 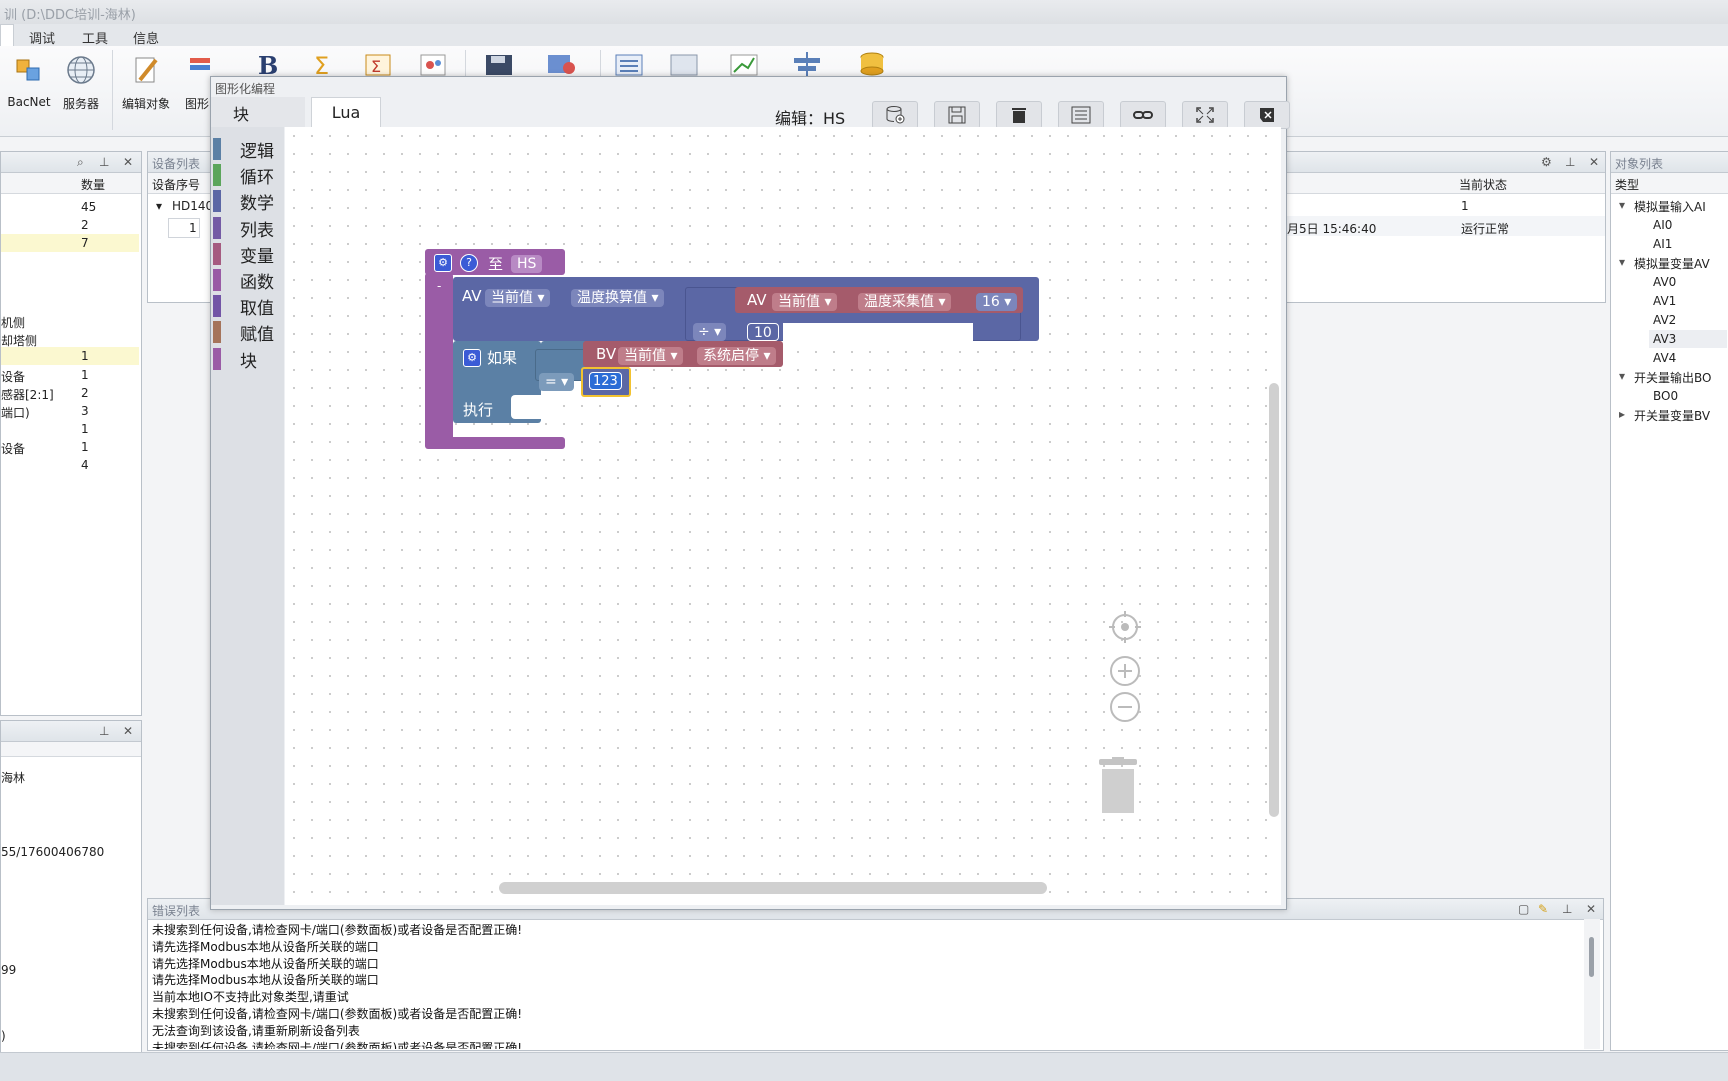 I want to click on list-button, so click(x=1081, y=115).